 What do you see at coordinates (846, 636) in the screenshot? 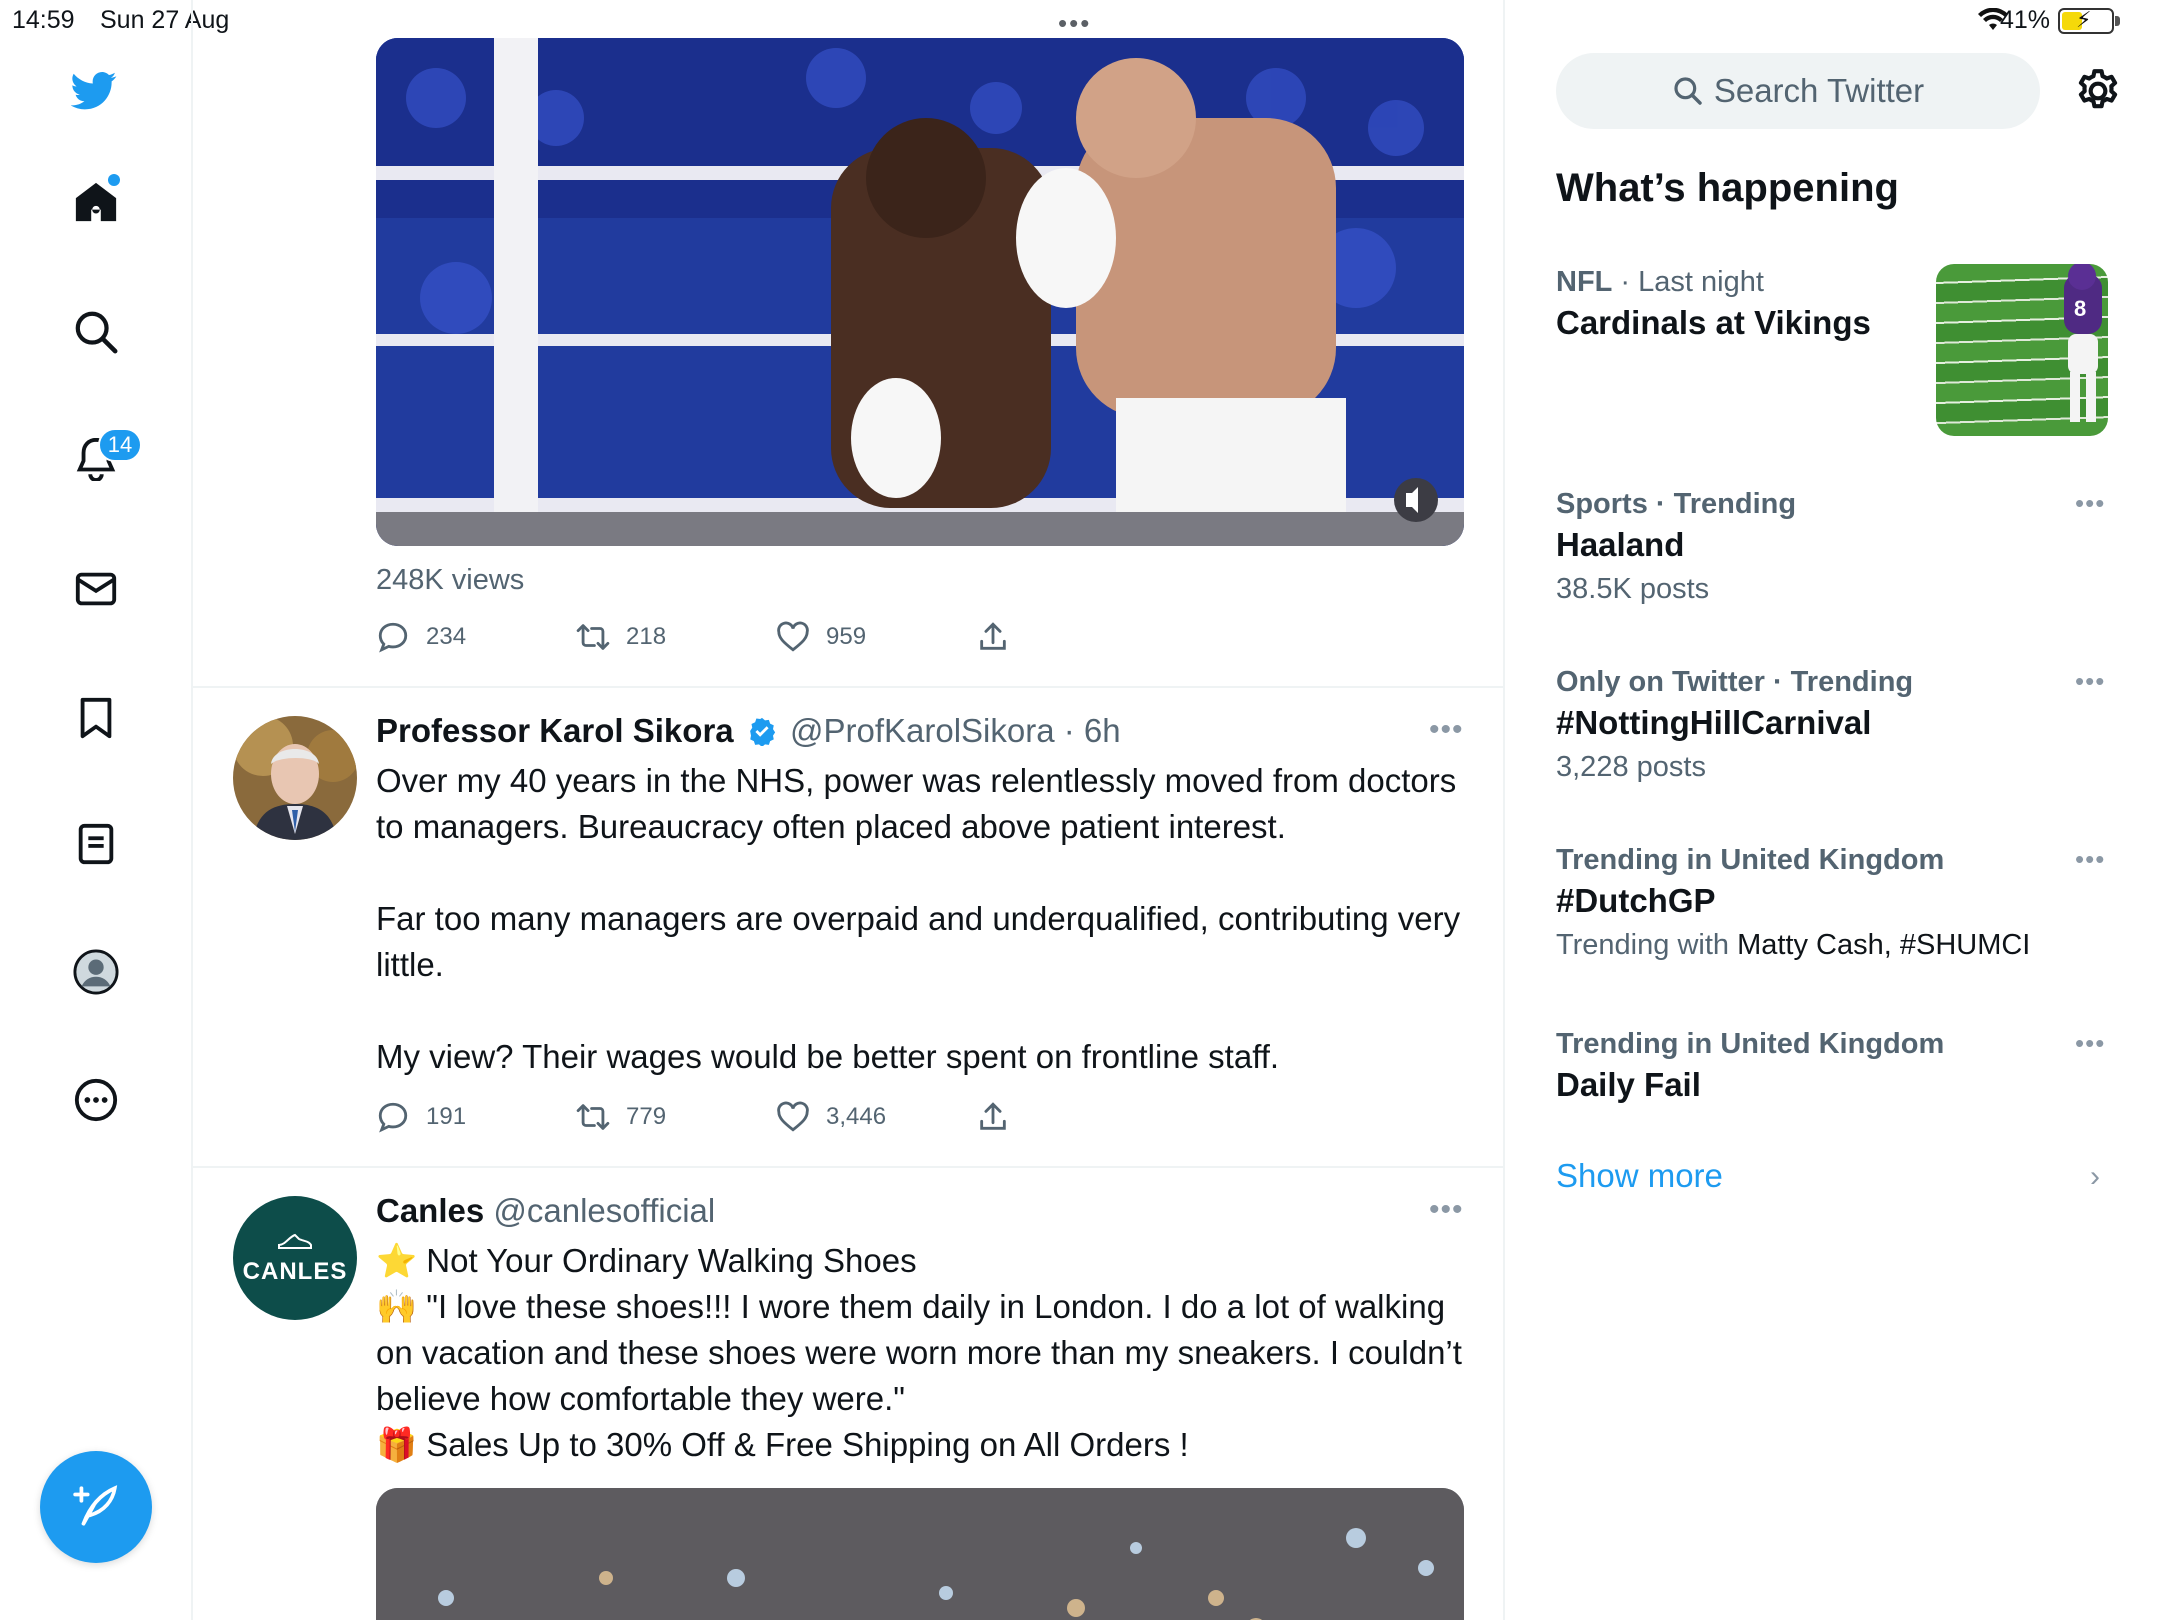
I see `like-count: 959` at bounding box center [846, 636].